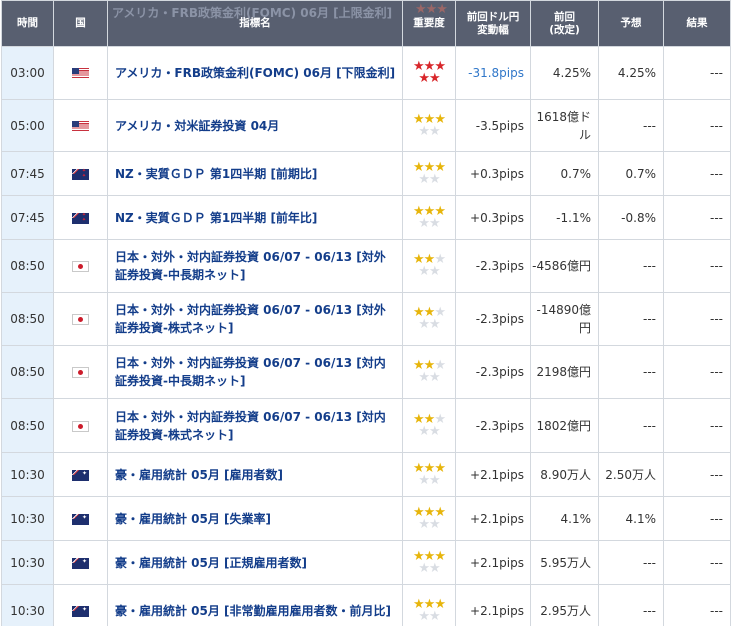 The width and height of the screenshot is (731, 626). Describe the element at coordinates (564, 319) in the screenshot. I see `row-previous: -14890億円` at that location.